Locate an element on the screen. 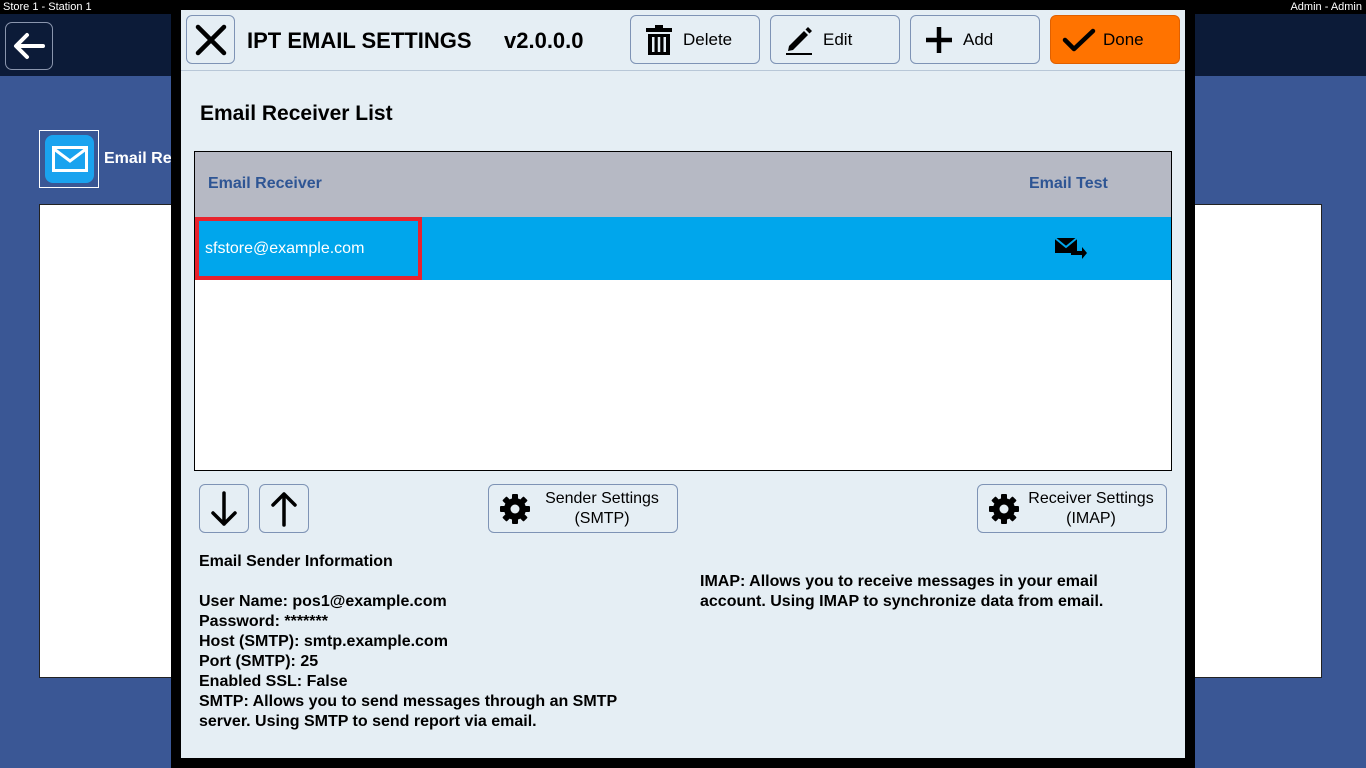  sender-info-heading: Email Sender Information is located at coordinates (296, 561).